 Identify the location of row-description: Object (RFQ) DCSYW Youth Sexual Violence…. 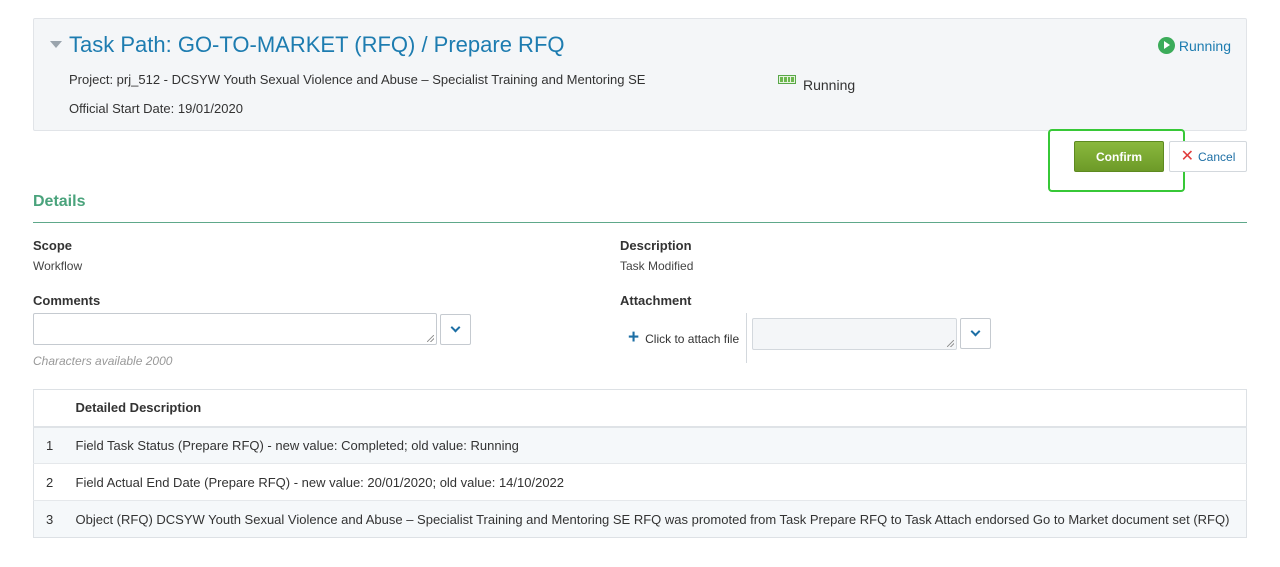
(661, 519).